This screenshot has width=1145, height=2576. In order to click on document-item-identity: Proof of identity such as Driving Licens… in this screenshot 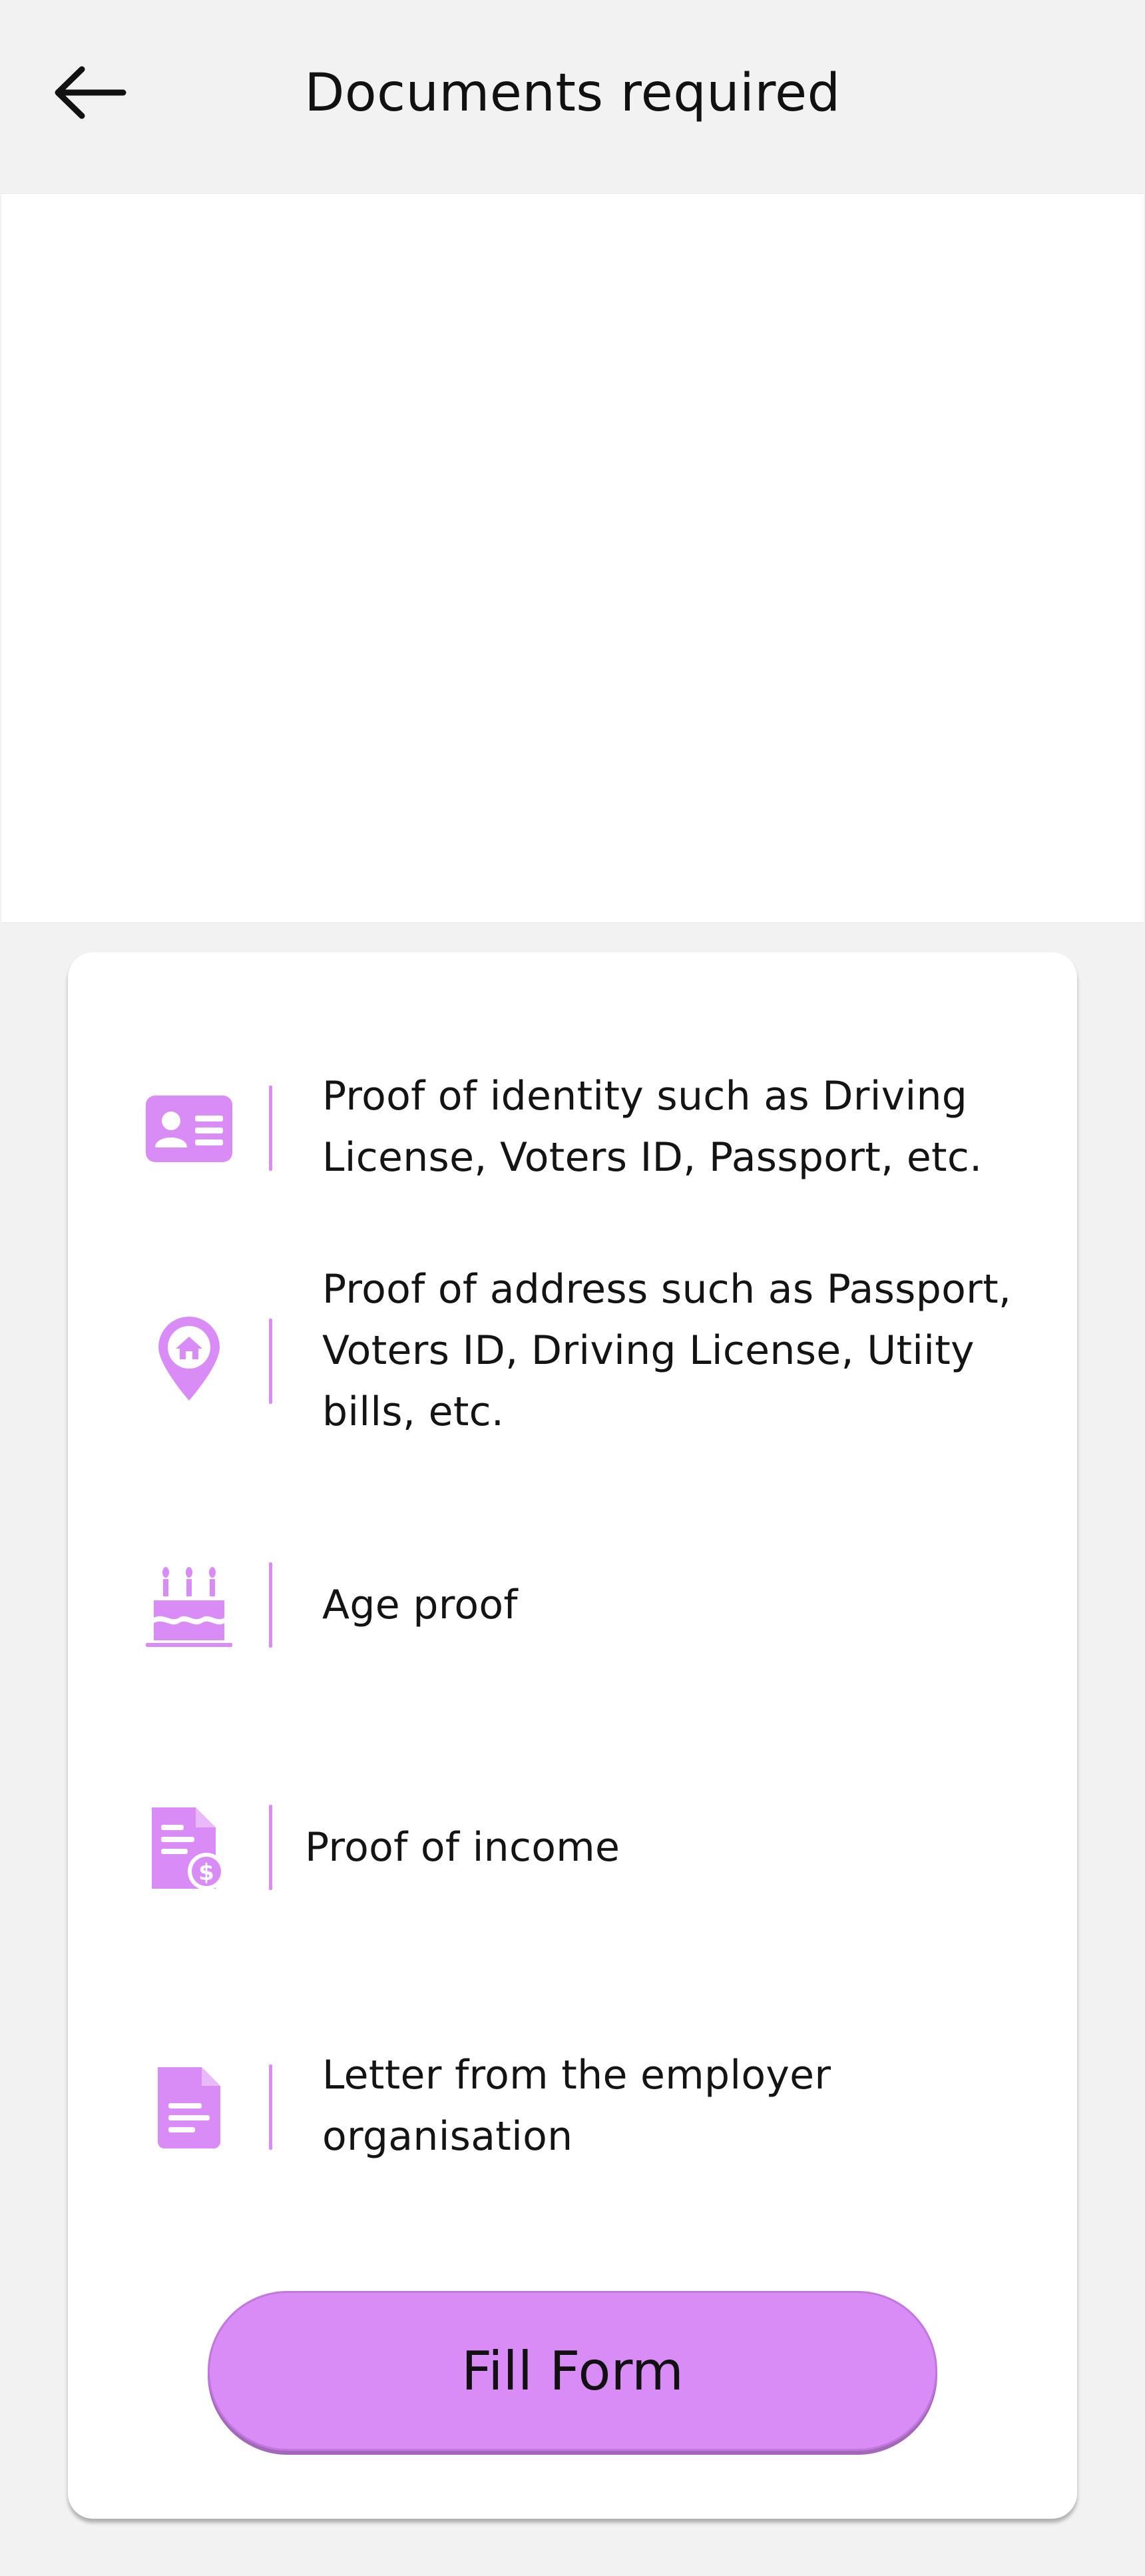, I will do `click(572, 1128)`.